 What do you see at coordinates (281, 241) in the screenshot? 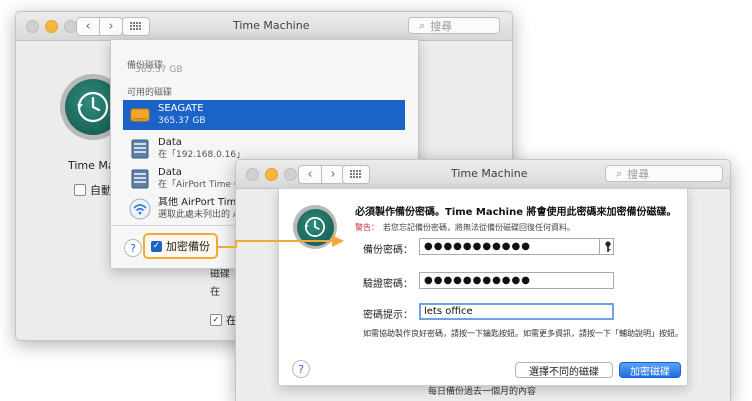
I see `annotation-arrow` at bounding box center [281, 241].